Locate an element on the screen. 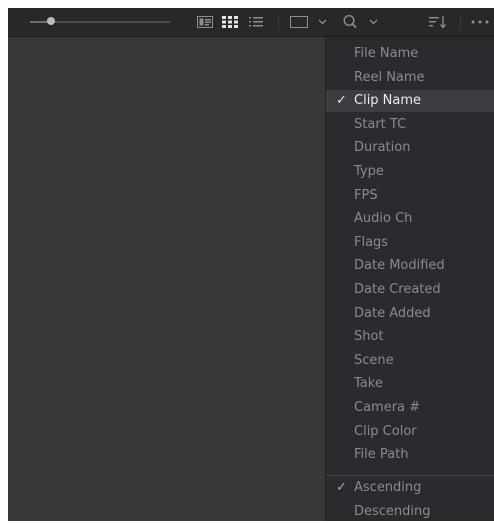  menu-item-label: Clip Color is located at coordinates (385, 431).